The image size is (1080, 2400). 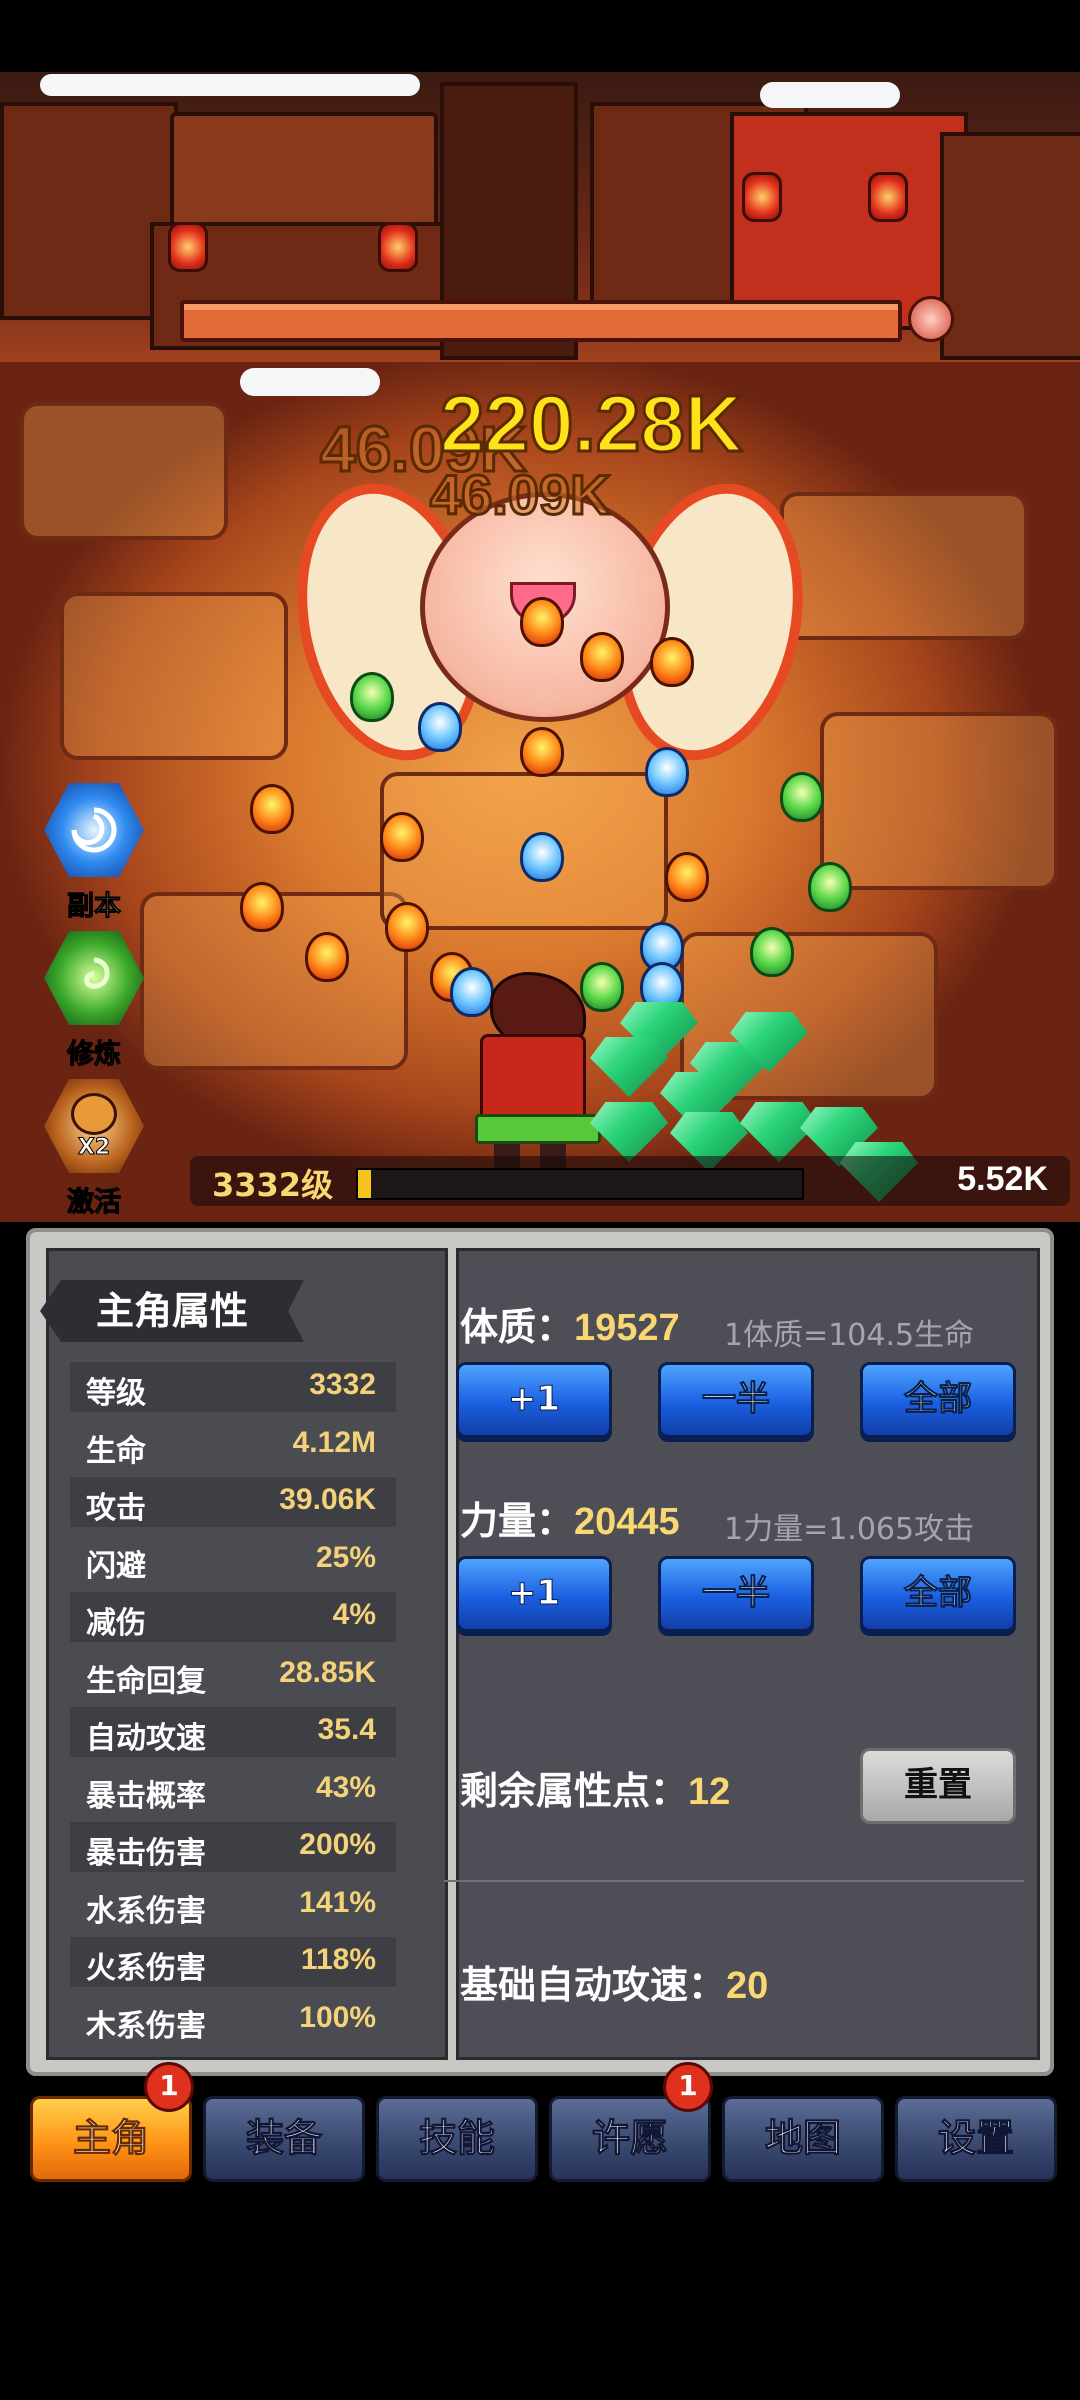 I want to click on stat-value: 25%, so click(x=345, y=1557).